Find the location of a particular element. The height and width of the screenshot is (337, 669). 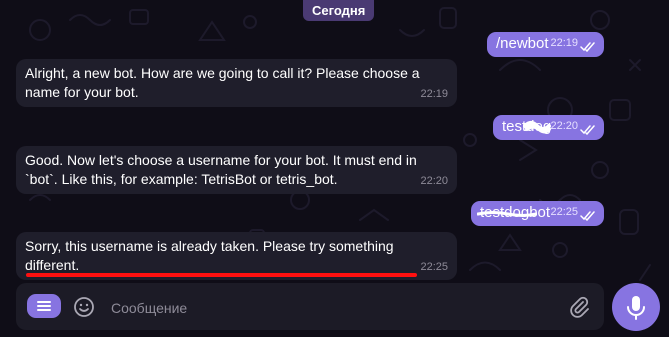

outgoing-message: /newbot 22:19 is located at coordinates (545, 44).